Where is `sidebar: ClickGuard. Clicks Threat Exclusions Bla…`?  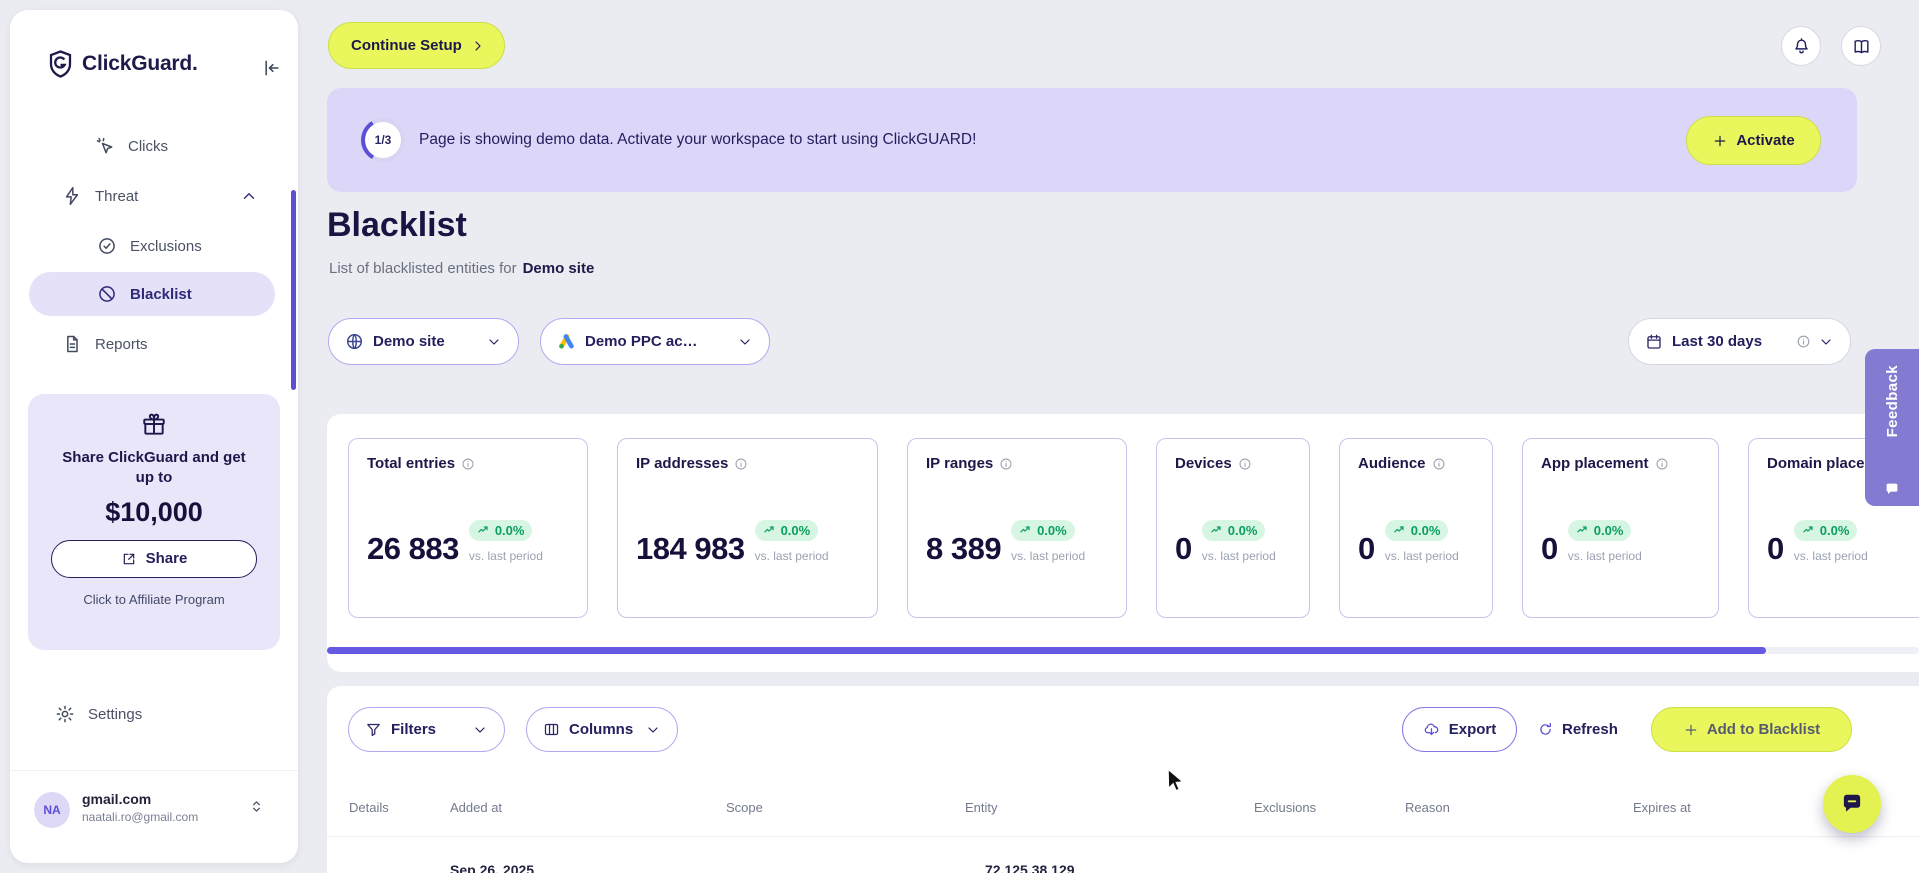 sidebar: ClickGuard. Clicks Threat Exclusions Bla… is located at coordinates (154, 436).